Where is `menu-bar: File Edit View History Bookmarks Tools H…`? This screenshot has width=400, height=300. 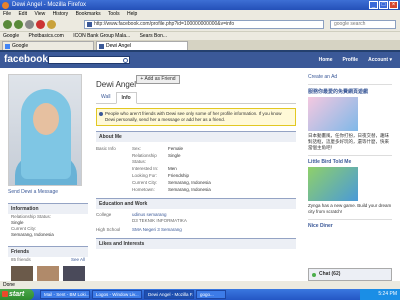
menu-bar: File Edit View History Bookmarks Tools H… is located at coordinates (200, 14).